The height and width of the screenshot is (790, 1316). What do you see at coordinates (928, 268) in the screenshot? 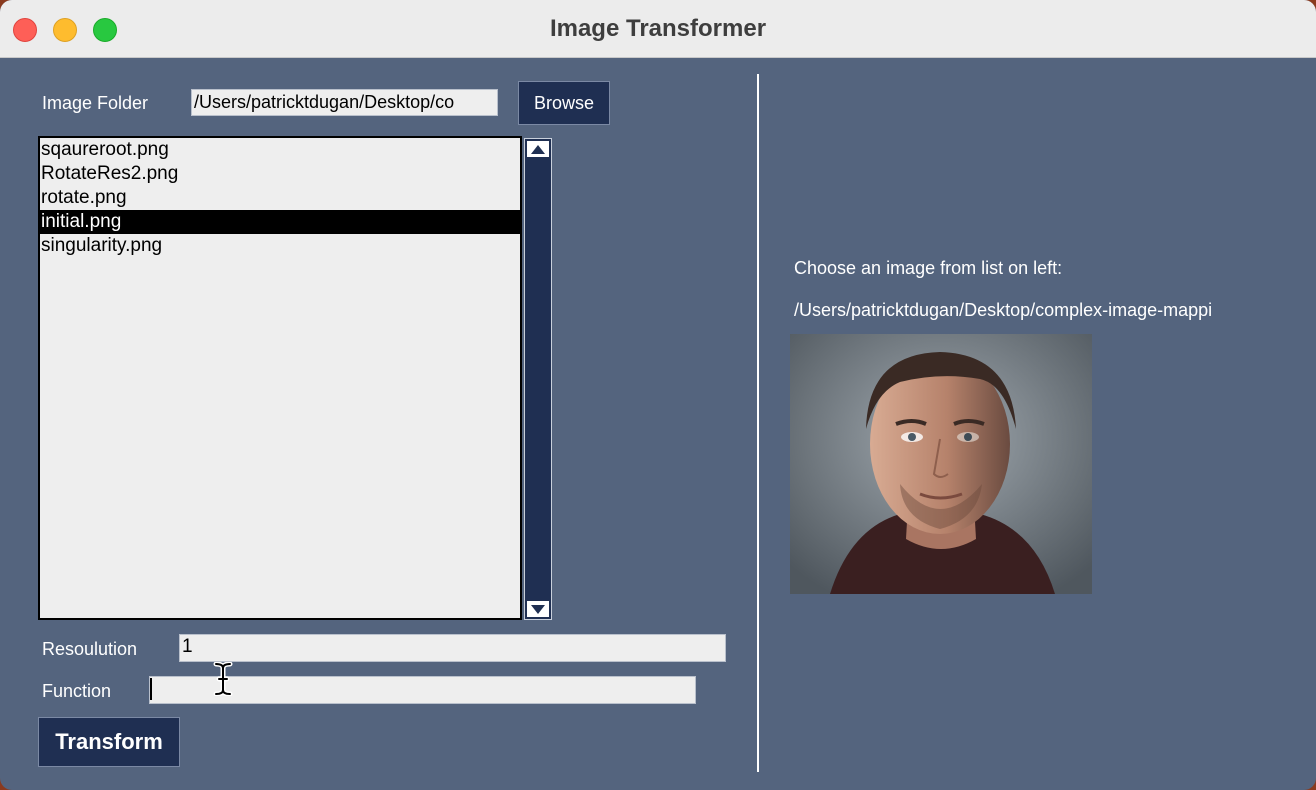
I see `instruction-text: Choose an image from list on left:` at bounding box center [928, 268].